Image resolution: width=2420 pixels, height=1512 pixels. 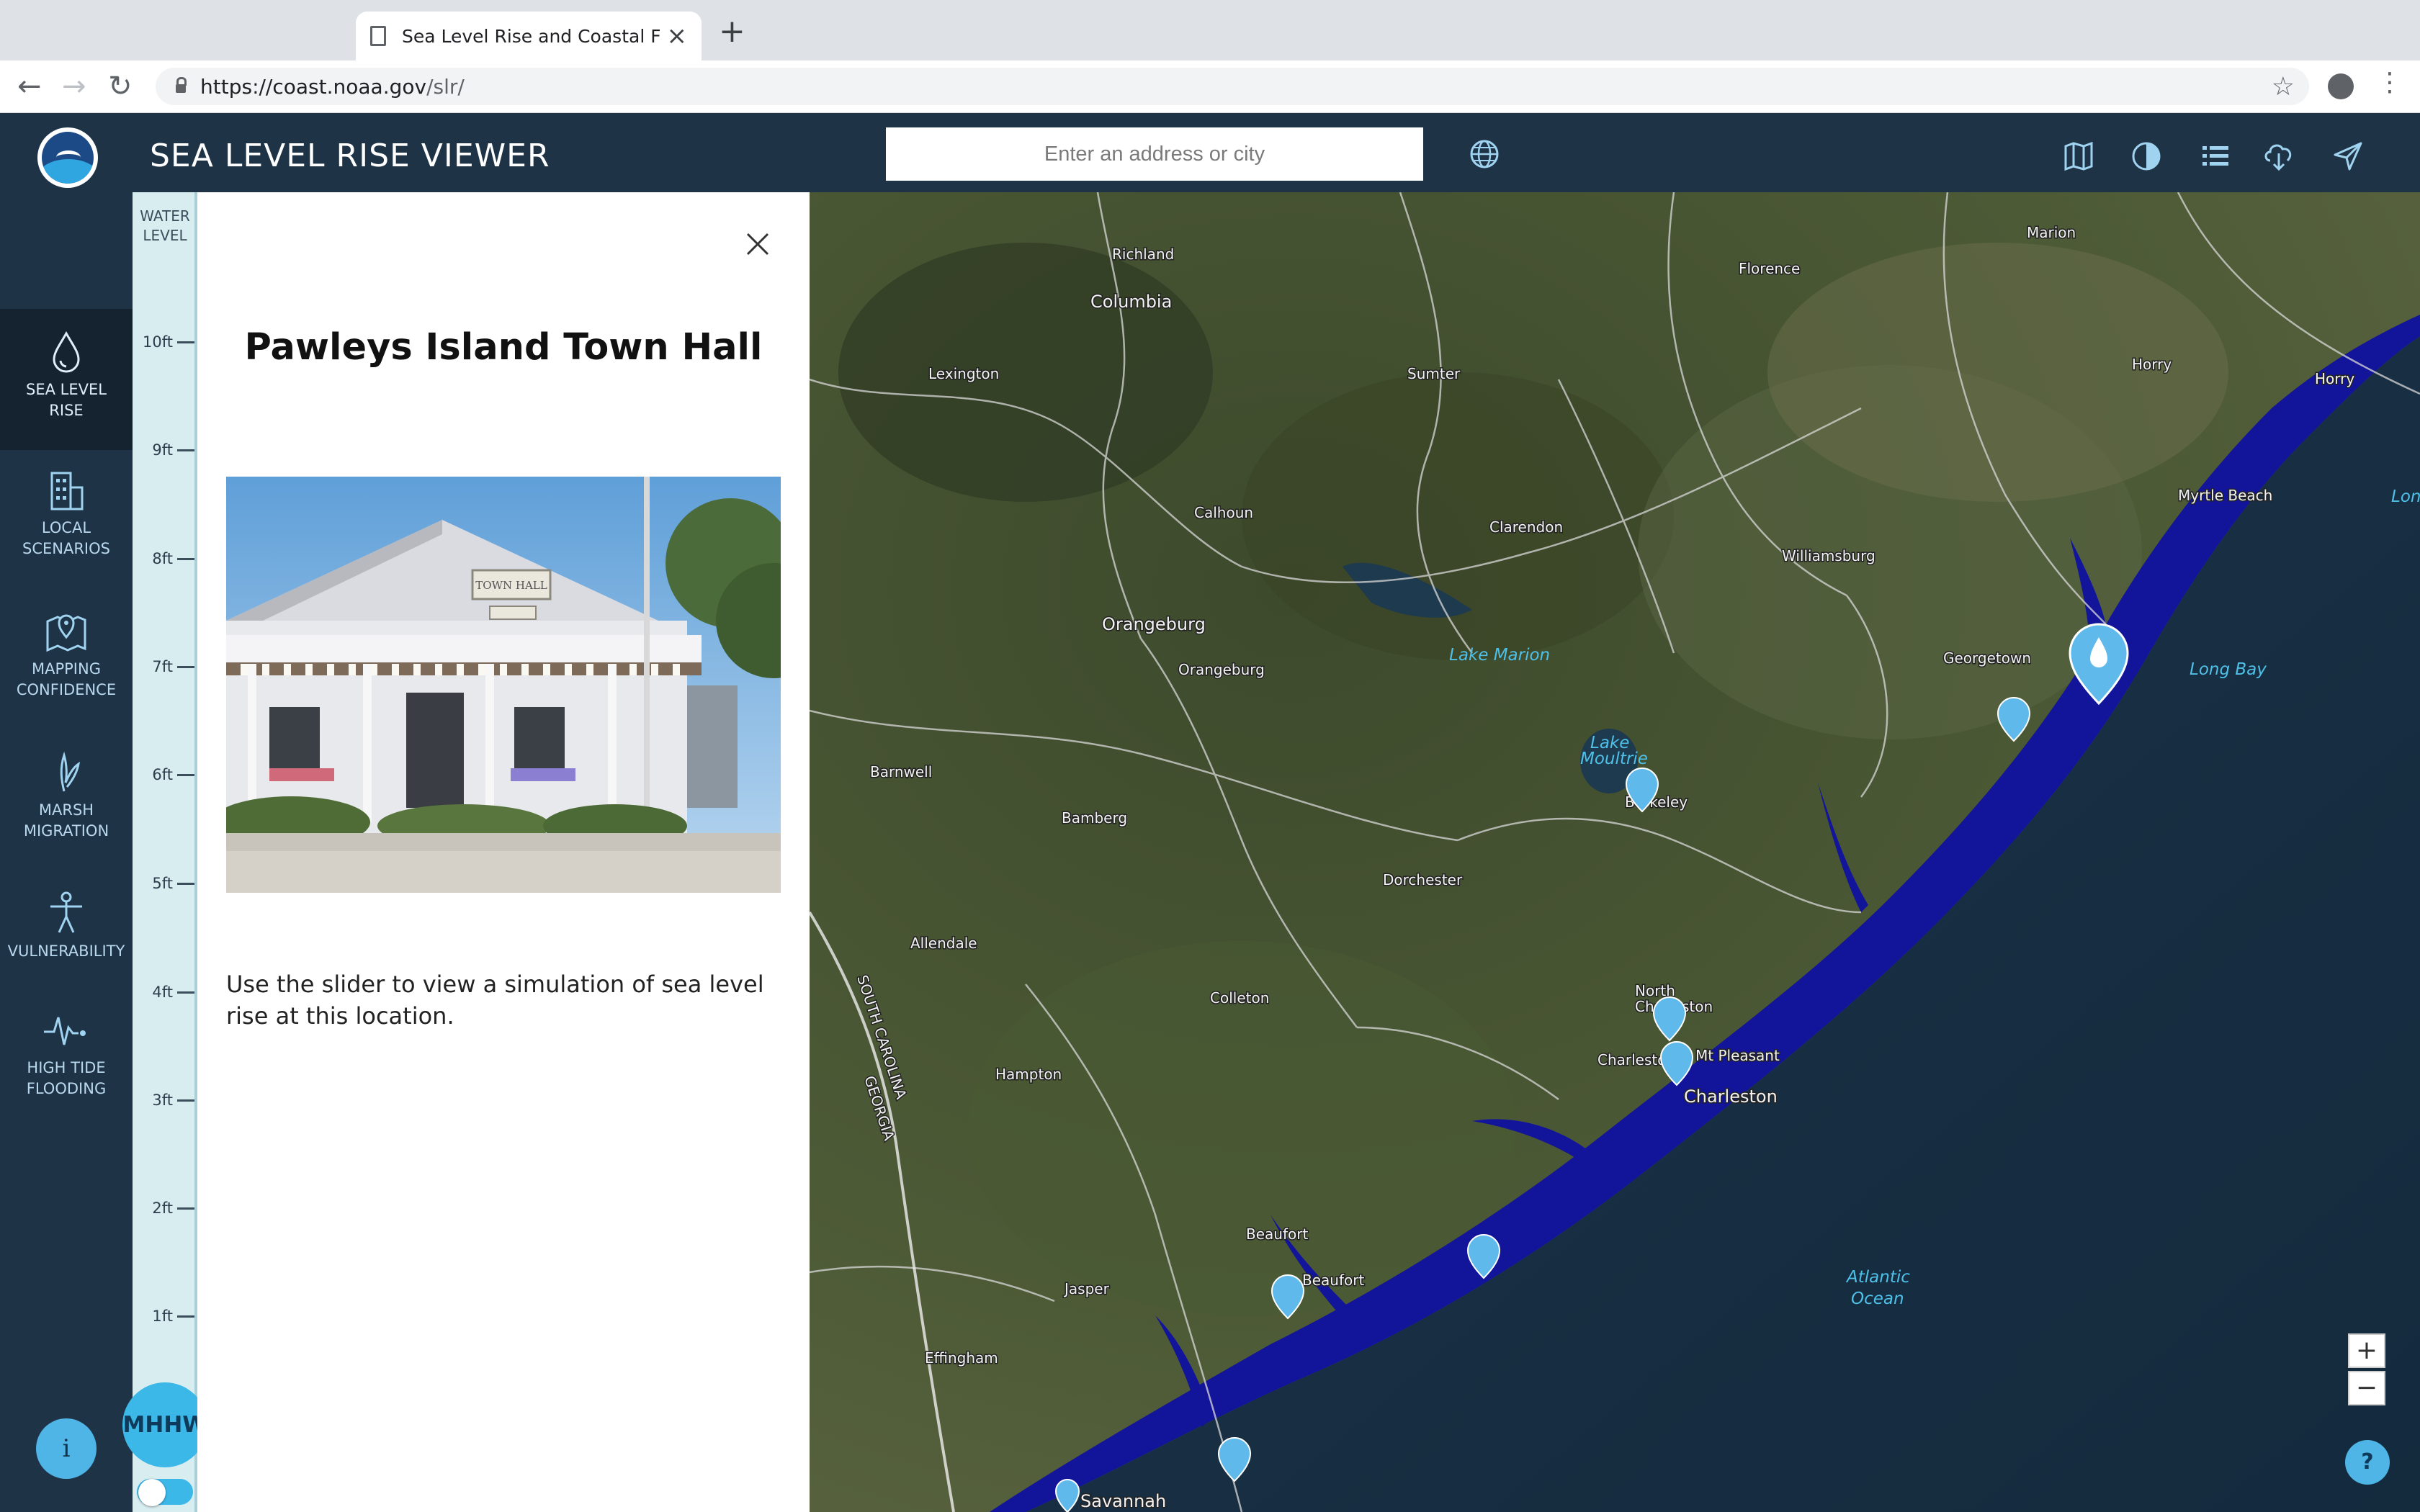 What do you see at coordinates (1143, 254) in the screenshot?
I see `svg-text: Richland` at bounding box center [1143, 254].